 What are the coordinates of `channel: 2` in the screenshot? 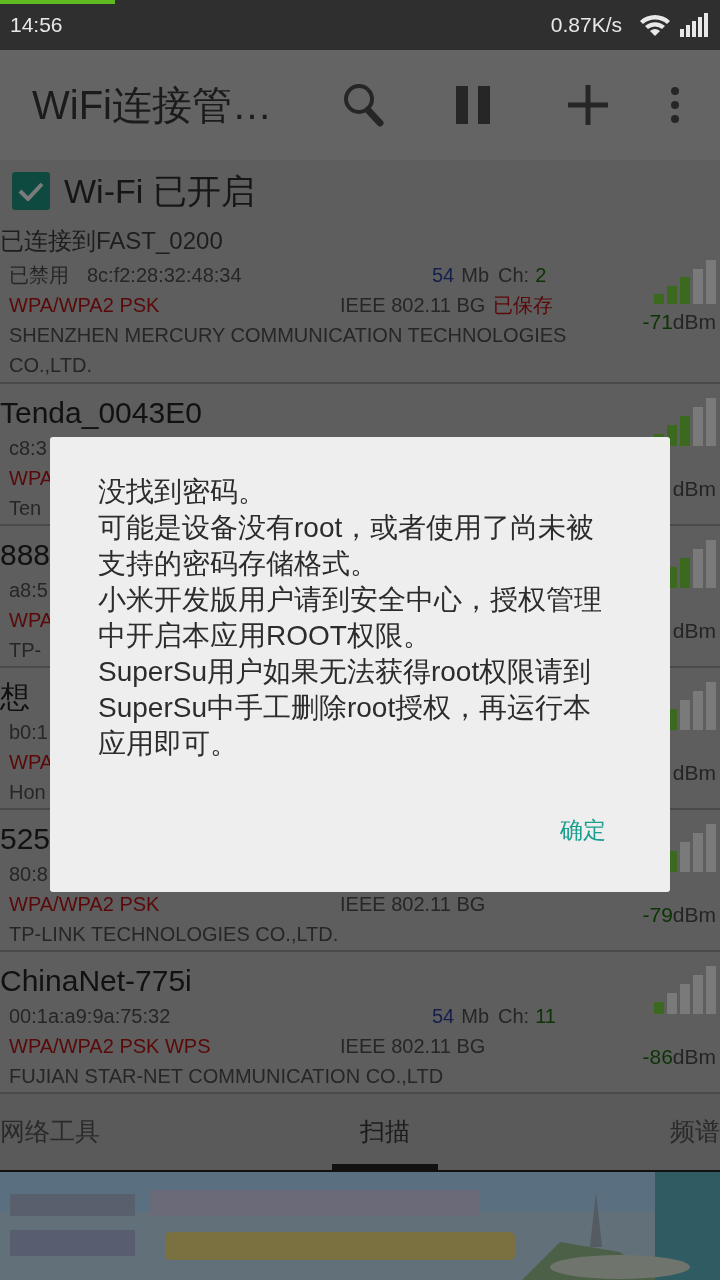 It's located at (541, 275).